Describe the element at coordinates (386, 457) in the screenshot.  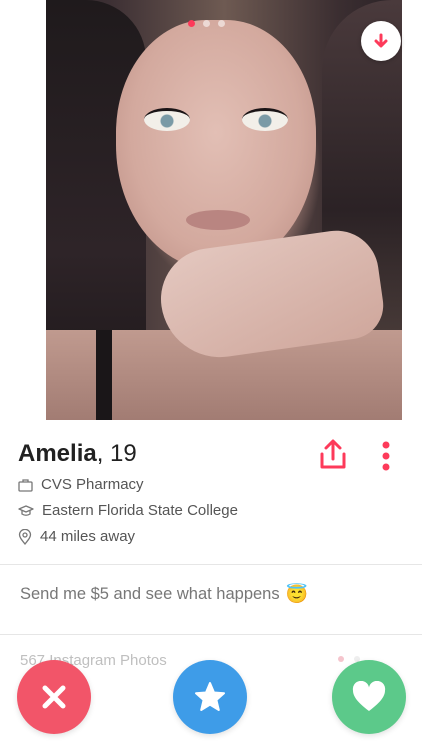
I see `more-options-icon` at that location.